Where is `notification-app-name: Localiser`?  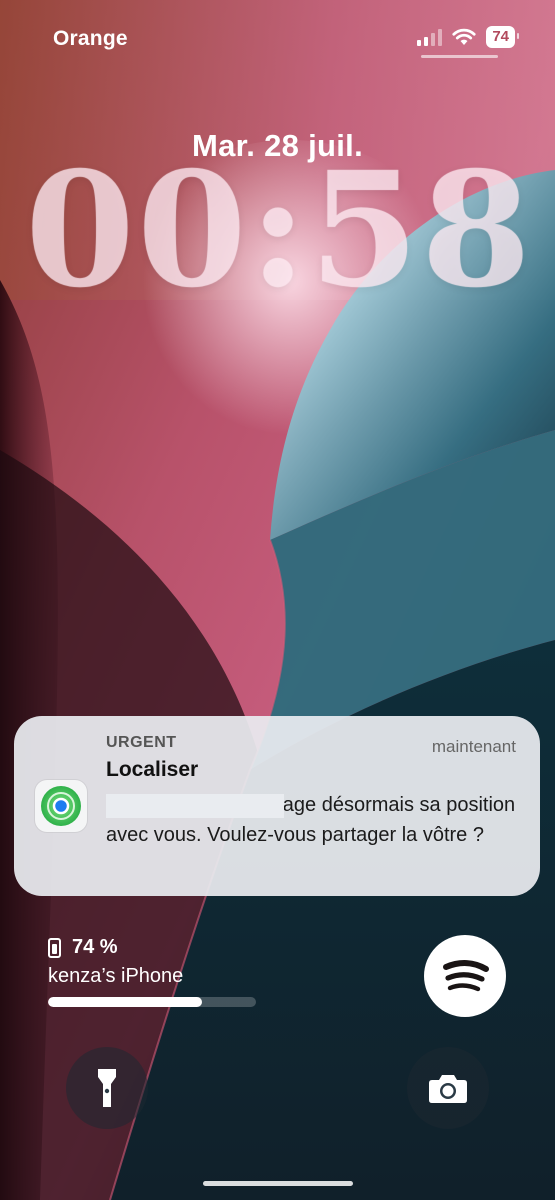
notification-app-name: Localiser is located at coordinates (152, 769).